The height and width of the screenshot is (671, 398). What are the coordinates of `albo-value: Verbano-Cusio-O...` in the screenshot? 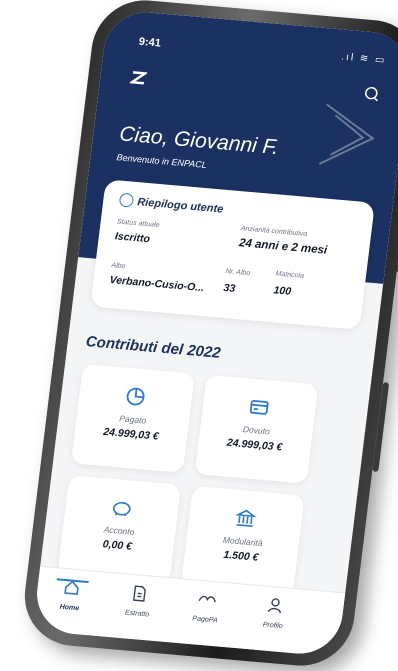 It's located at (156, 284).